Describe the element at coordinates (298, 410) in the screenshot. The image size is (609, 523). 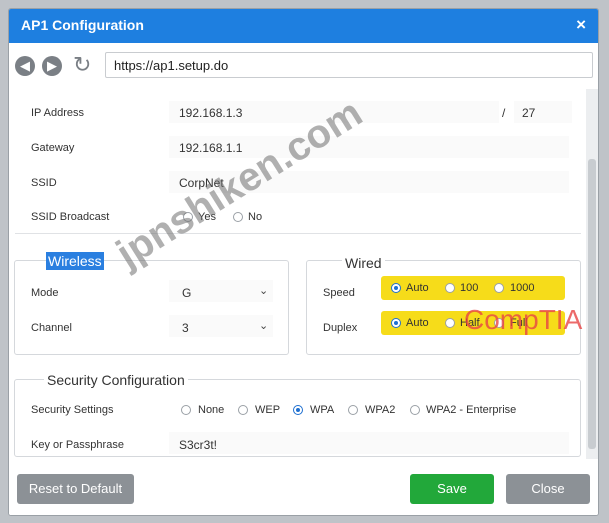
I see `security-wpa-radio` at that location.